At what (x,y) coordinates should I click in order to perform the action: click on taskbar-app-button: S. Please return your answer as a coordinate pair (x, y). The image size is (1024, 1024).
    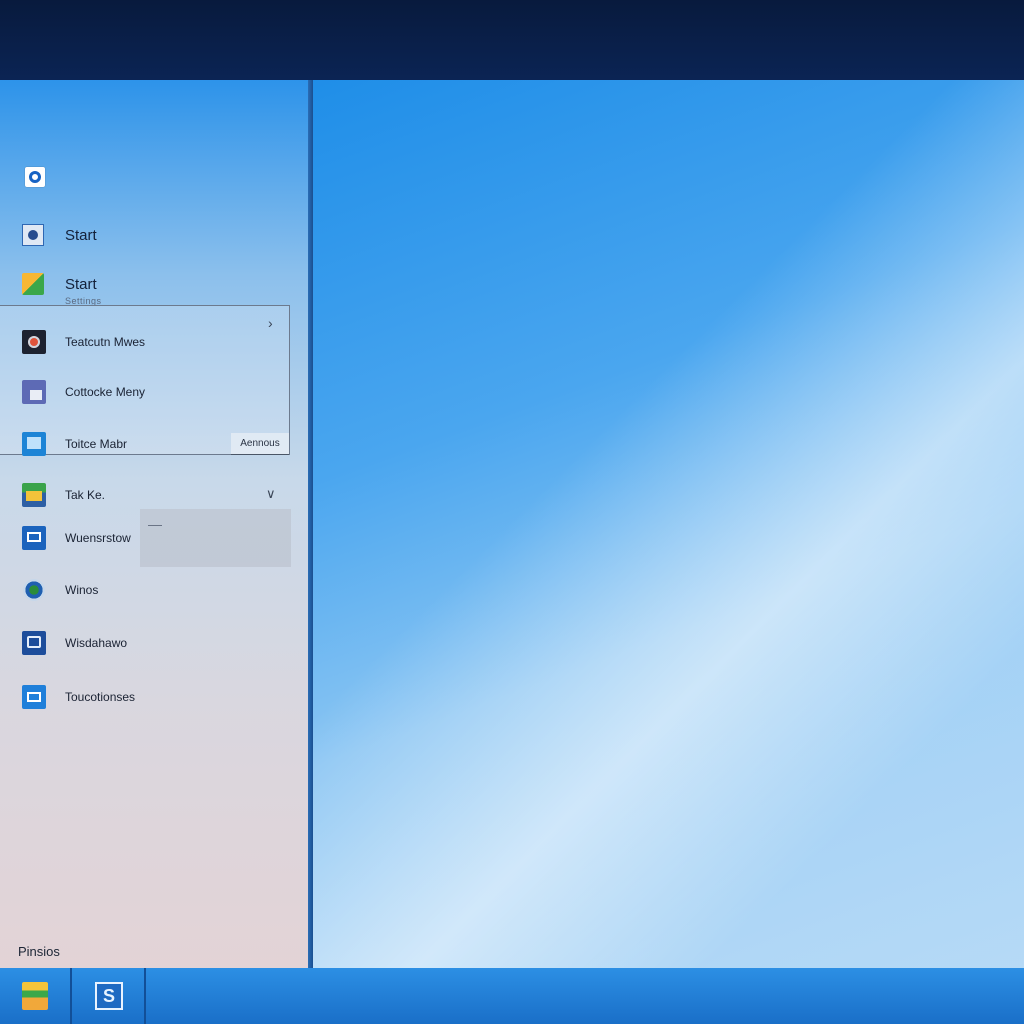
    Looking at the image, I should click on (110, 996).